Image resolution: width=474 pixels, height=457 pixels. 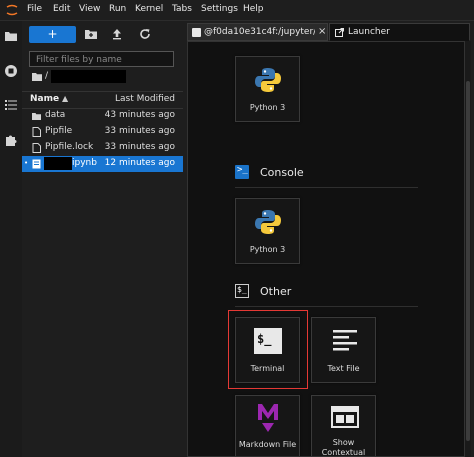 What do you see at coordinates (69, 147) in the screenshot?
I see `file-name: Pipfile.lock` at bounding box center [69, 147].